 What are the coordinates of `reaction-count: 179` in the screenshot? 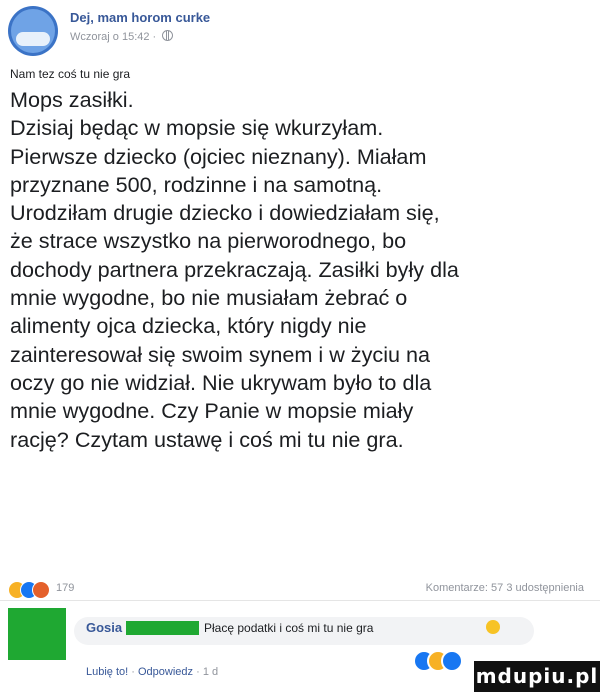 It's located at (65, 588).